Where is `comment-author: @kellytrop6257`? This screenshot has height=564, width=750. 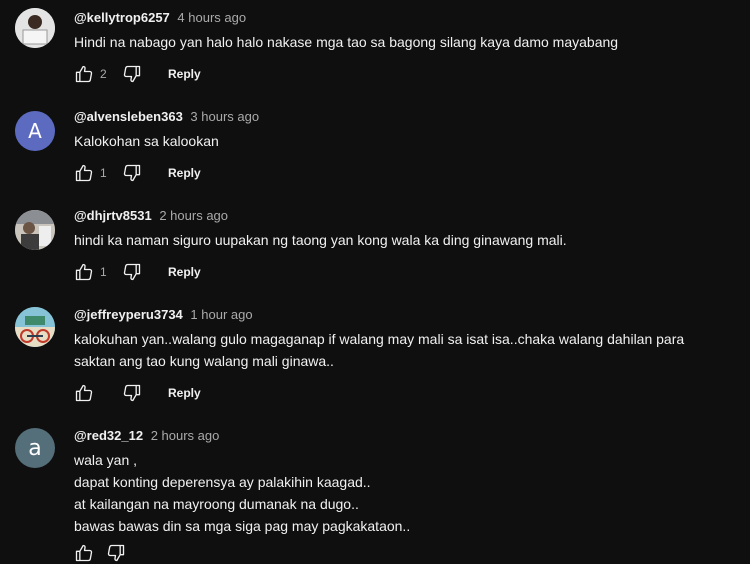 comment-author: @kellytrop6257 is located at coordinates (122, 17).